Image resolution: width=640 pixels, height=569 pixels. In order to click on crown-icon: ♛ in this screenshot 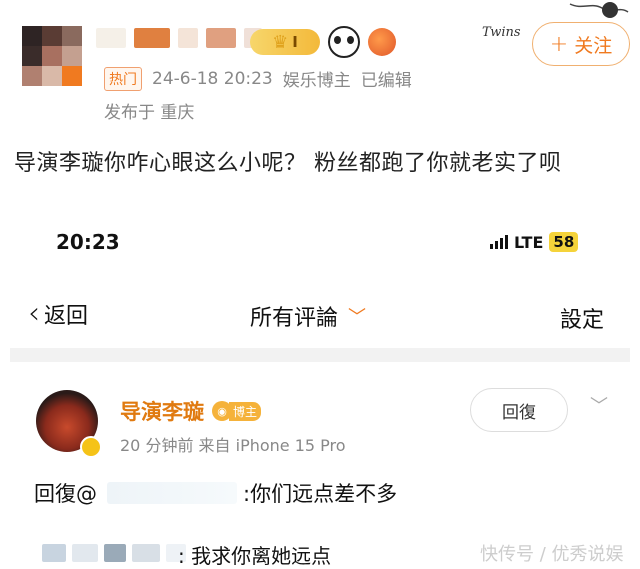, I will do `click(280, 42)`.